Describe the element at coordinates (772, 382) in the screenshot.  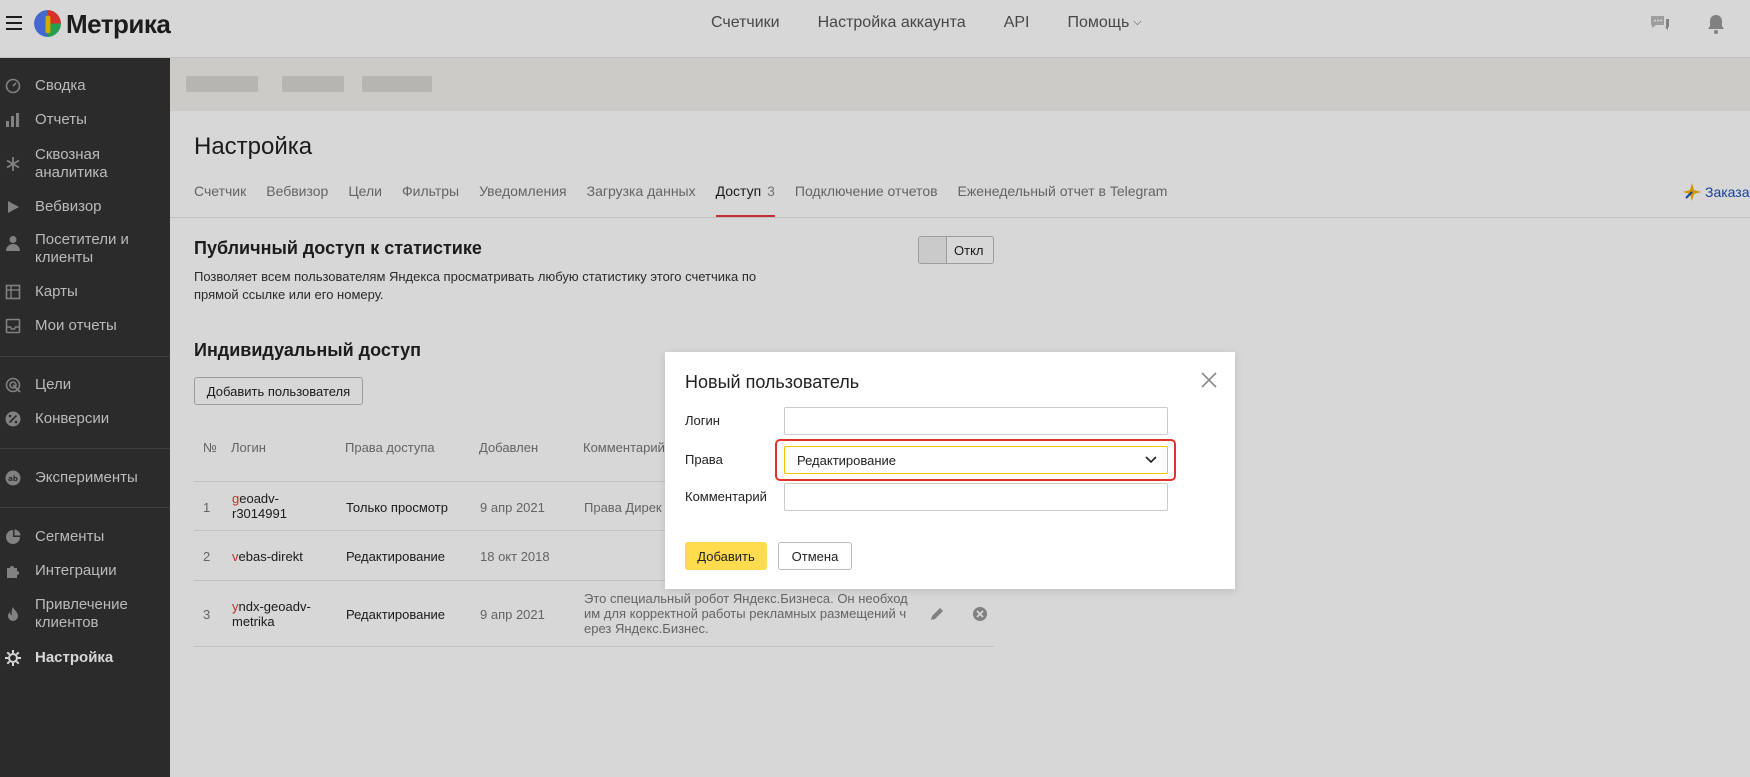
I see `dialog-title: Новый пользователь` at that location.